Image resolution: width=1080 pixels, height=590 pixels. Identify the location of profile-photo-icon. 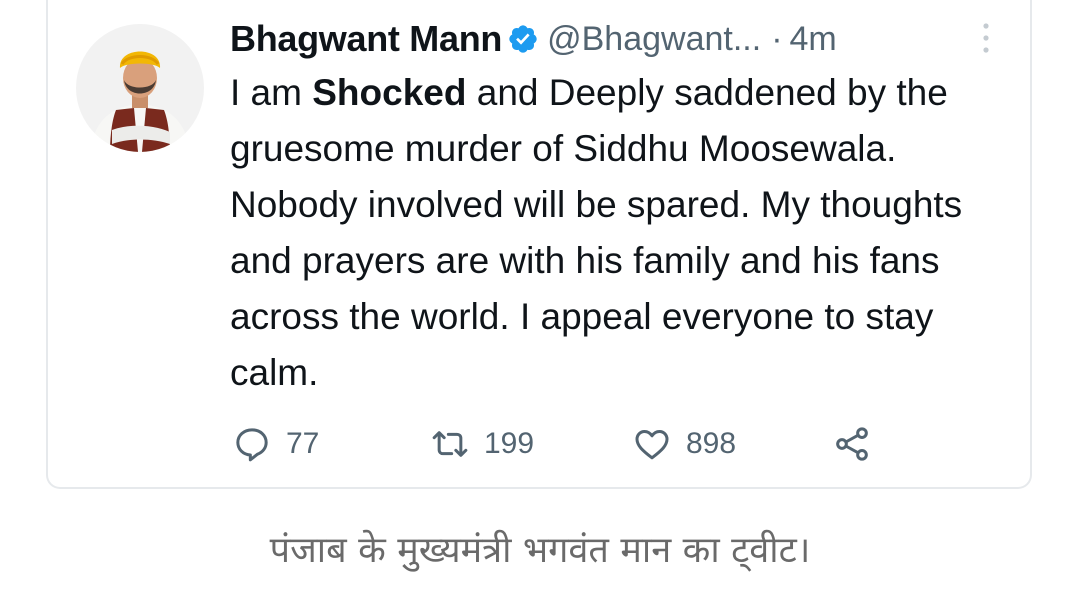
(140, 88).